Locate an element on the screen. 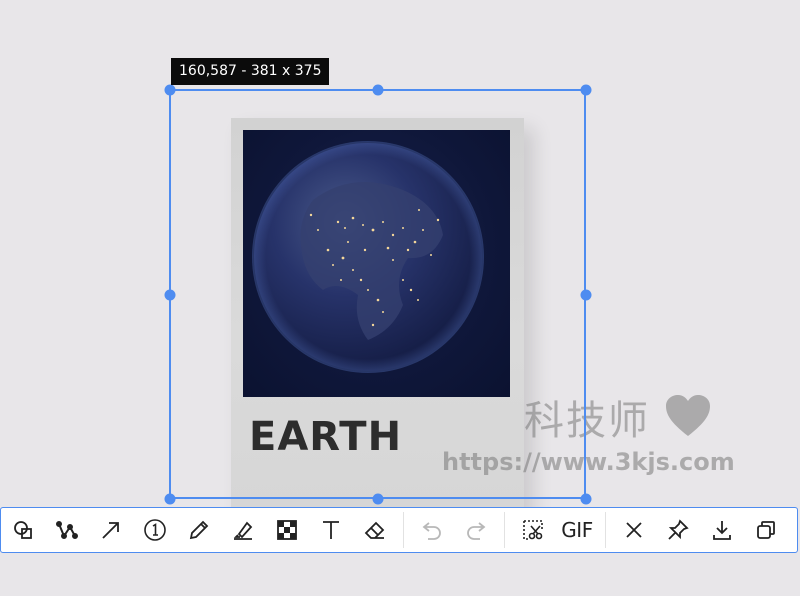 The width and height of the screenshot is (800, 596). history-tools is located at coordinates (454, 530).